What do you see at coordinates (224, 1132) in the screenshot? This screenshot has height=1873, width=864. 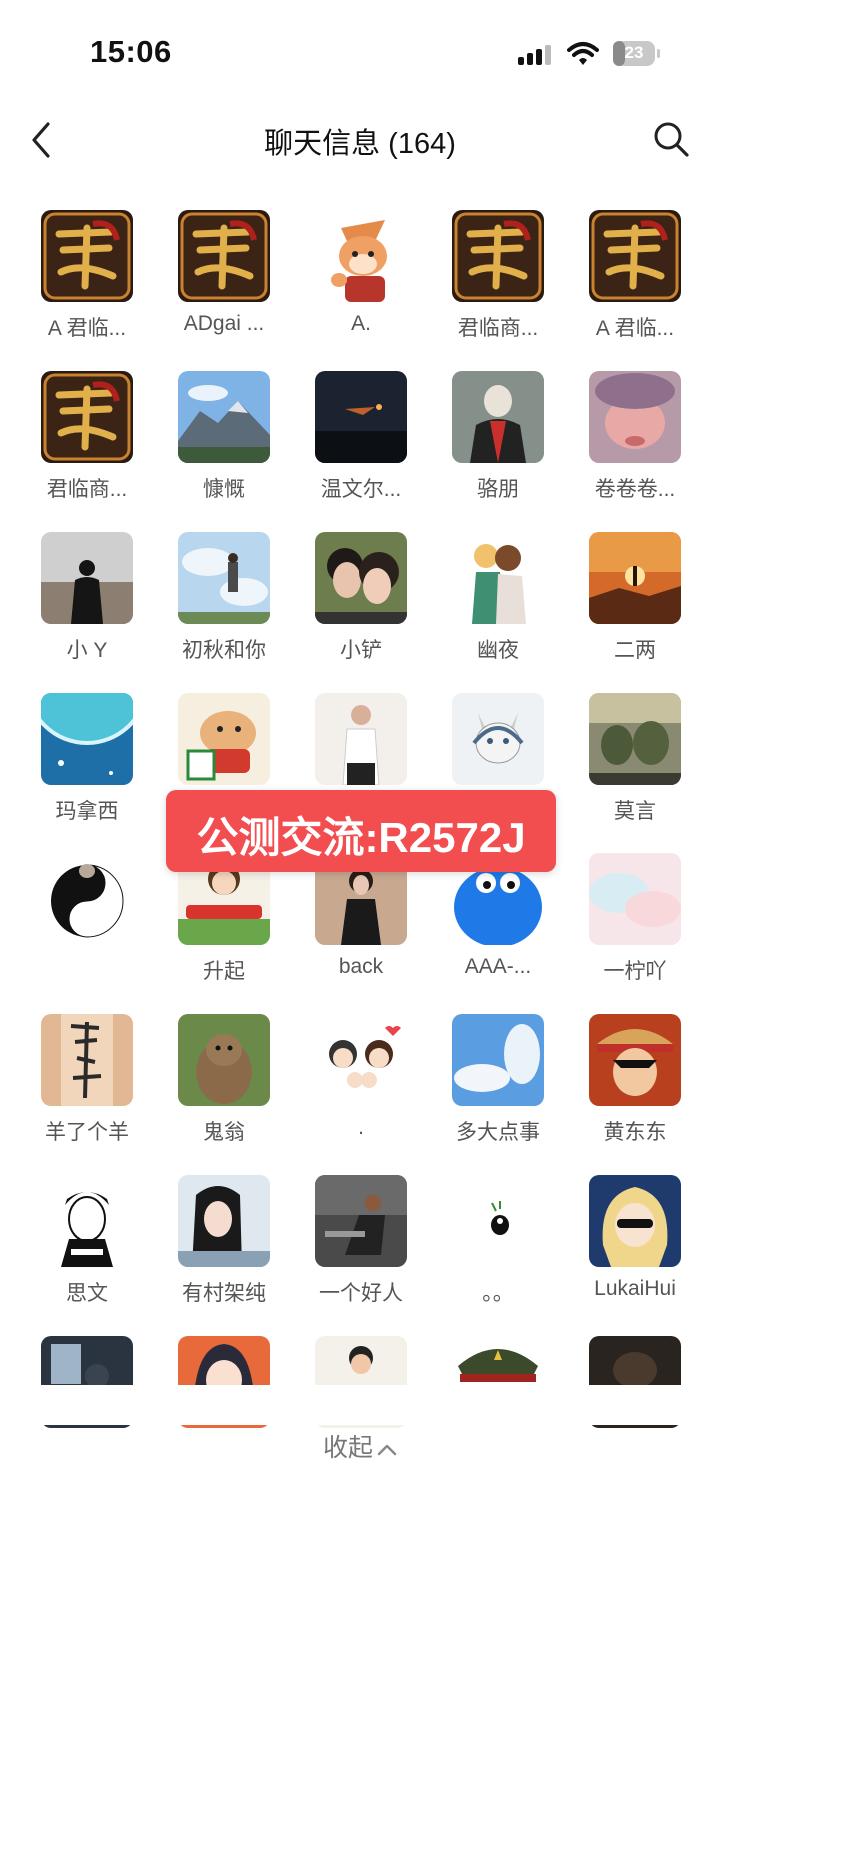 I see `member-name: 鬼翁` at bounding box center [224, 1132].